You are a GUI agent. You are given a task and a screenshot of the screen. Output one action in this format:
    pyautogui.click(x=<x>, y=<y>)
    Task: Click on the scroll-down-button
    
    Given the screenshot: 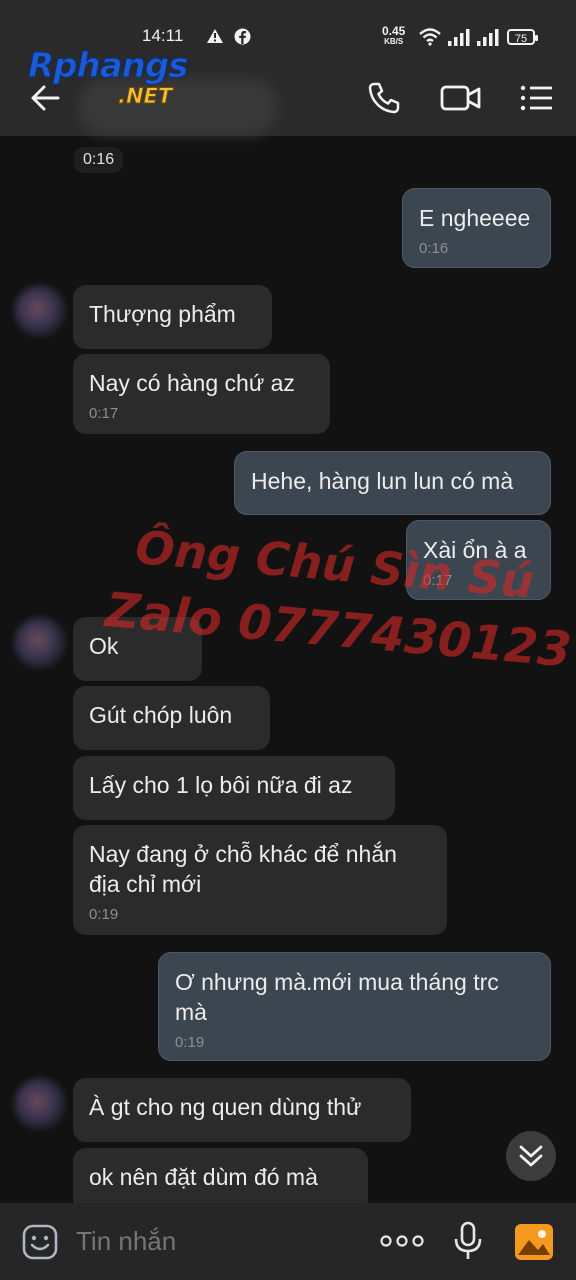 What is the action you would take?
    pyautogui.click(x=531, y=1156)
    